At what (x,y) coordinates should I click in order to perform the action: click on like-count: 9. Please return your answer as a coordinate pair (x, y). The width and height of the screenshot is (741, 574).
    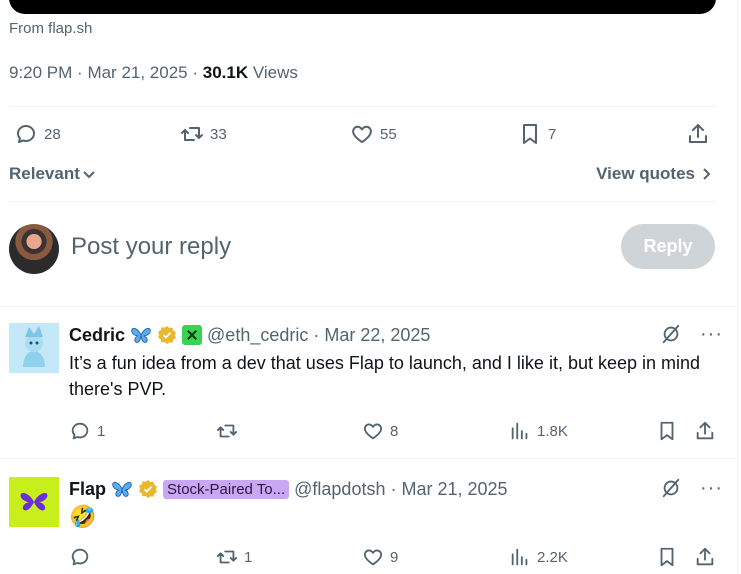
    Looking at the image, I should click on (394, 557).